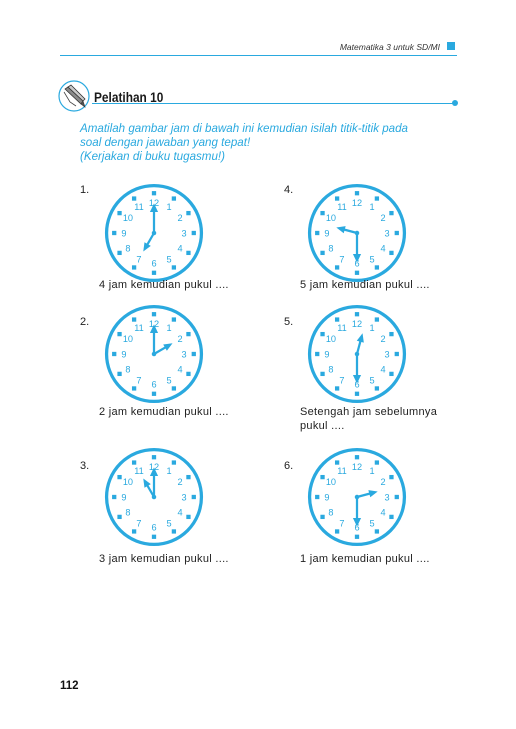  Describe the element at coordinates (389, 47) in the screenshot. I see `running-header: Matematika 3 untuk SD/MI` at that location.